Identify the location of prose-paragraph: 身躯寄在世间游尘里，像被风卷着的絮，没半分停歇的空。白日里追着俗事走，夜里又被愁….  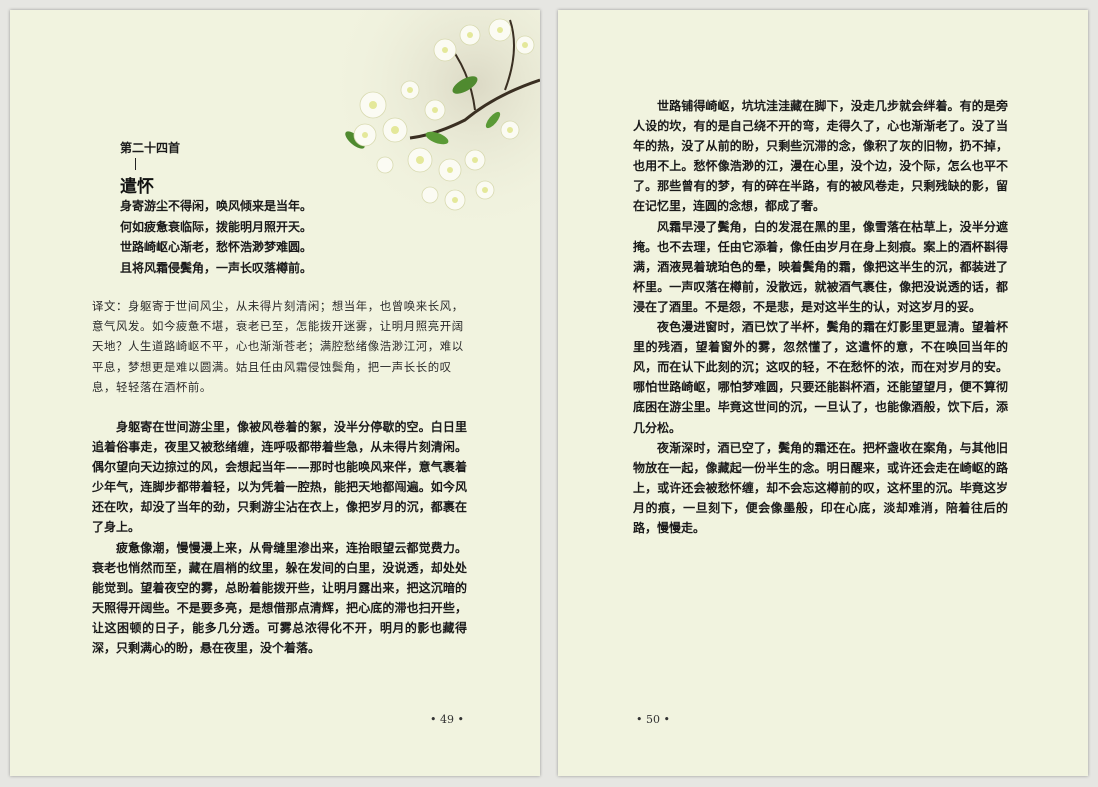
(279, 477).